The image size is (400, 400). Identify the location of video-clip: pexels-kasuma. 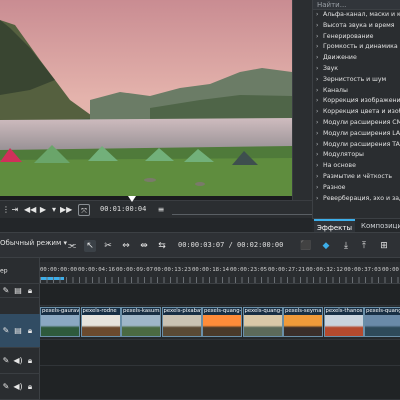
(141, 322).